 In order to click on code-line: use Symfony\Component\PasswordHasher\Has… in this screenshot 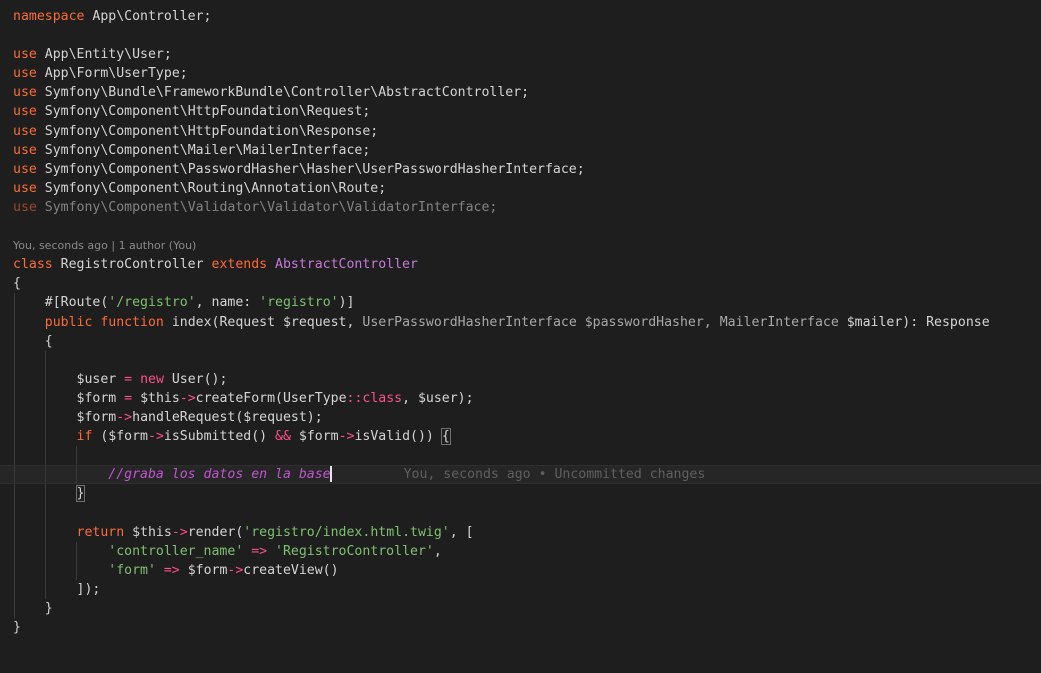, I will do `click(520, 169)`.